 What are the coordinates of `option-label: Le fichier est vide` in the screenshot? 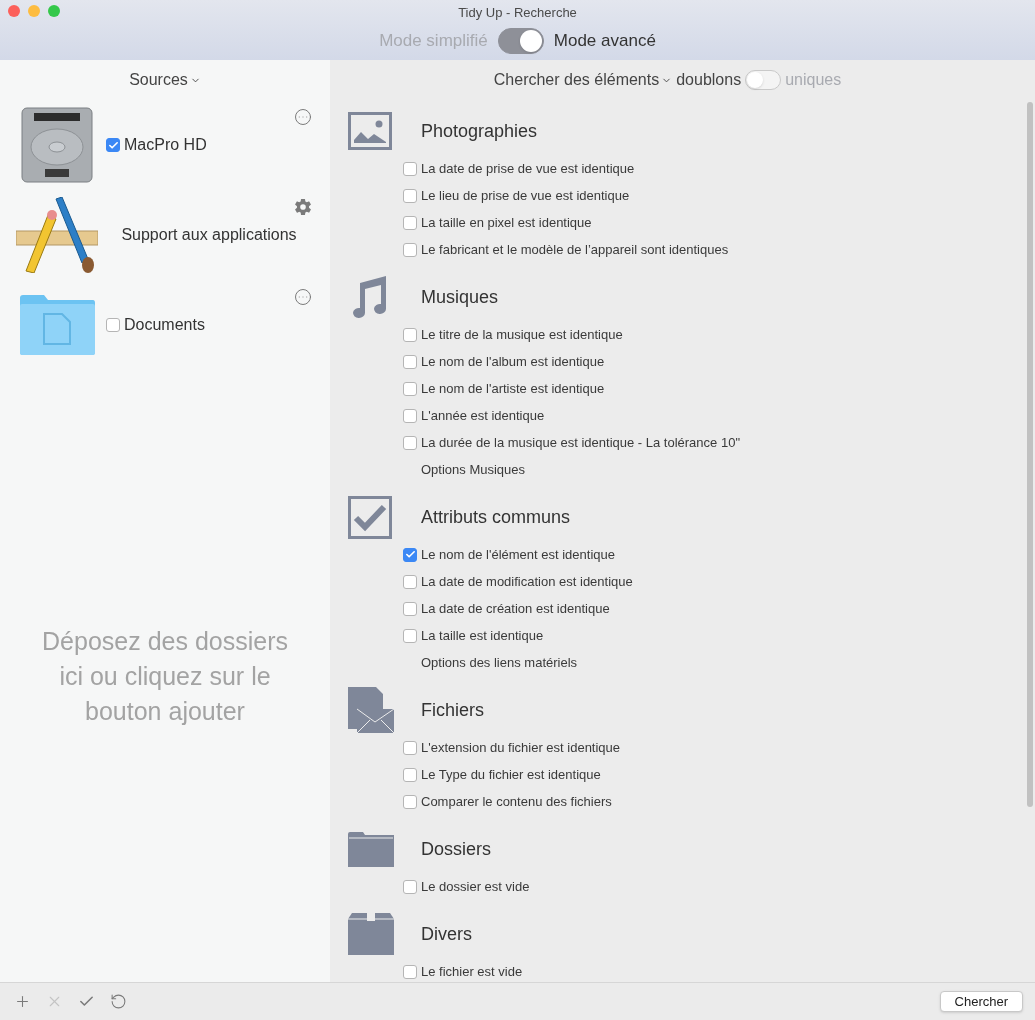 It's located at (472, 971).